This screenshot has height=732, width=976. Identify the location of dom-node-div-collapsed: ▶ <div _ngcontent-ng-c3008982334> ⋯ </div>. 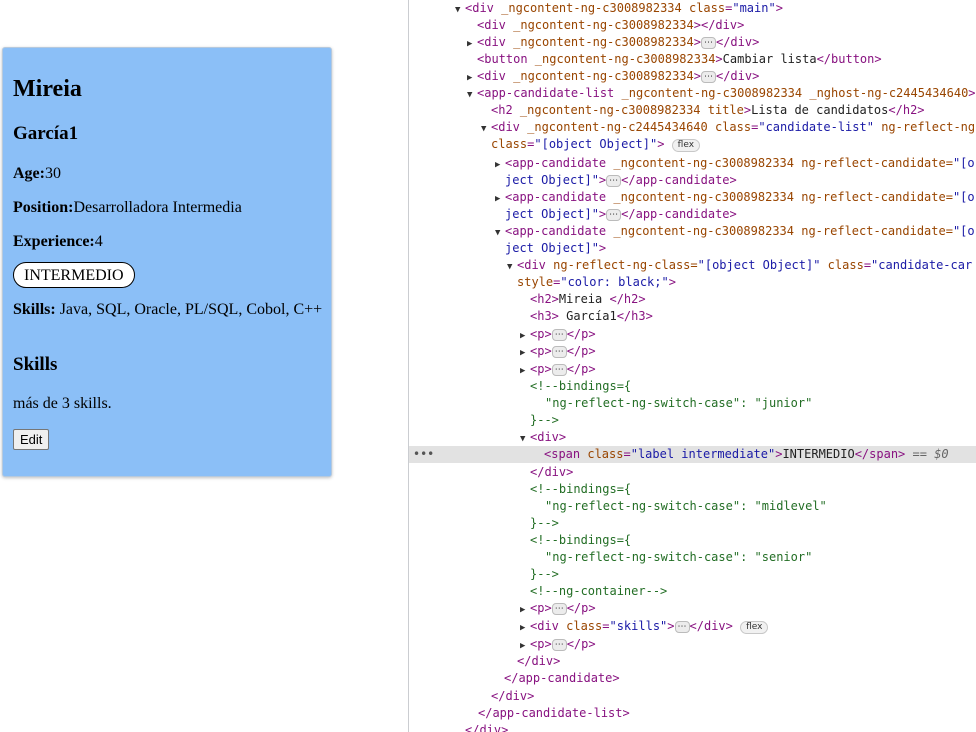
(692, 42).